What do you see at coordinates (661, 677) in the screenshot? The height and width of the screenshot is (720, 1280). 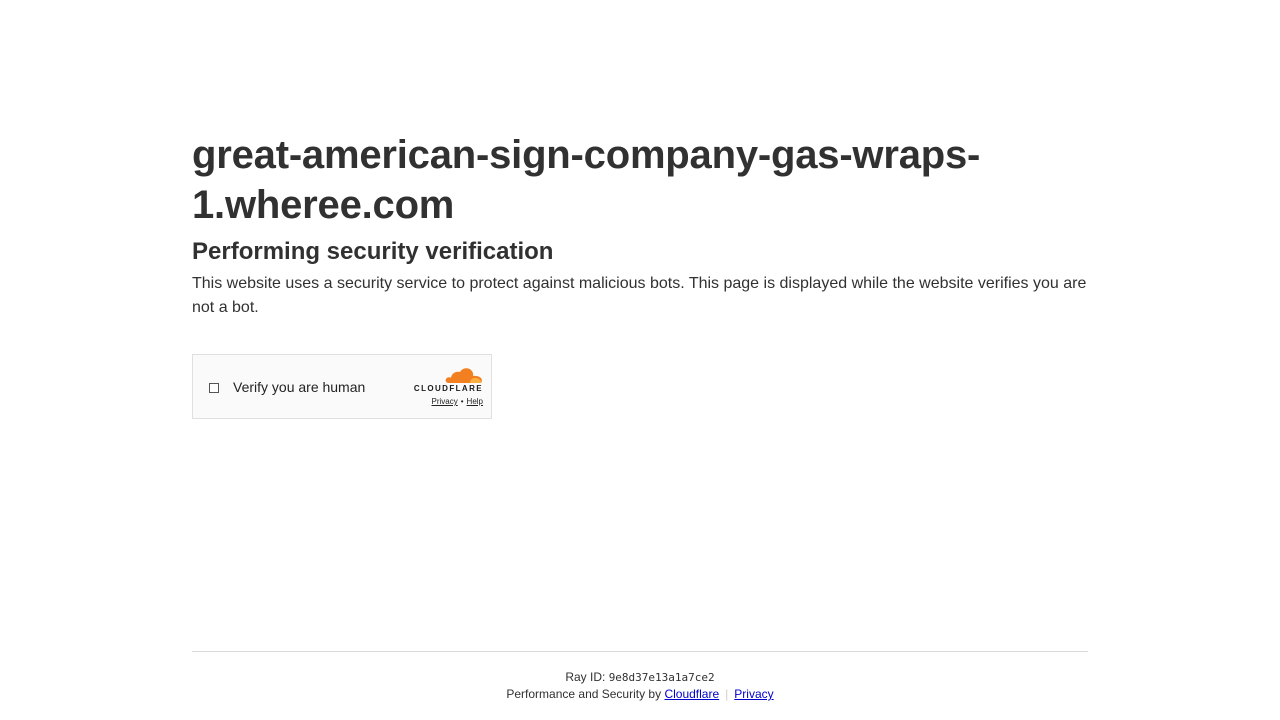 I see `ray-id-value: 9e8d37e13a1a7ce2` at bounding box center [661, 677].